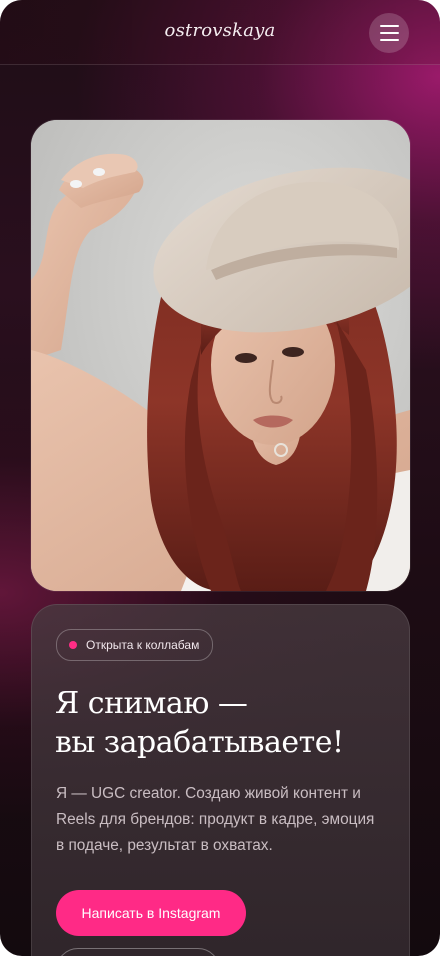 The height and width of the screenshot is (956, 440). What do you see at coordinates (225, 723) in the screenshot?
I see `hero-headline: Я снимаю — вы зарабатываете!` at bounding box center [225, 723].